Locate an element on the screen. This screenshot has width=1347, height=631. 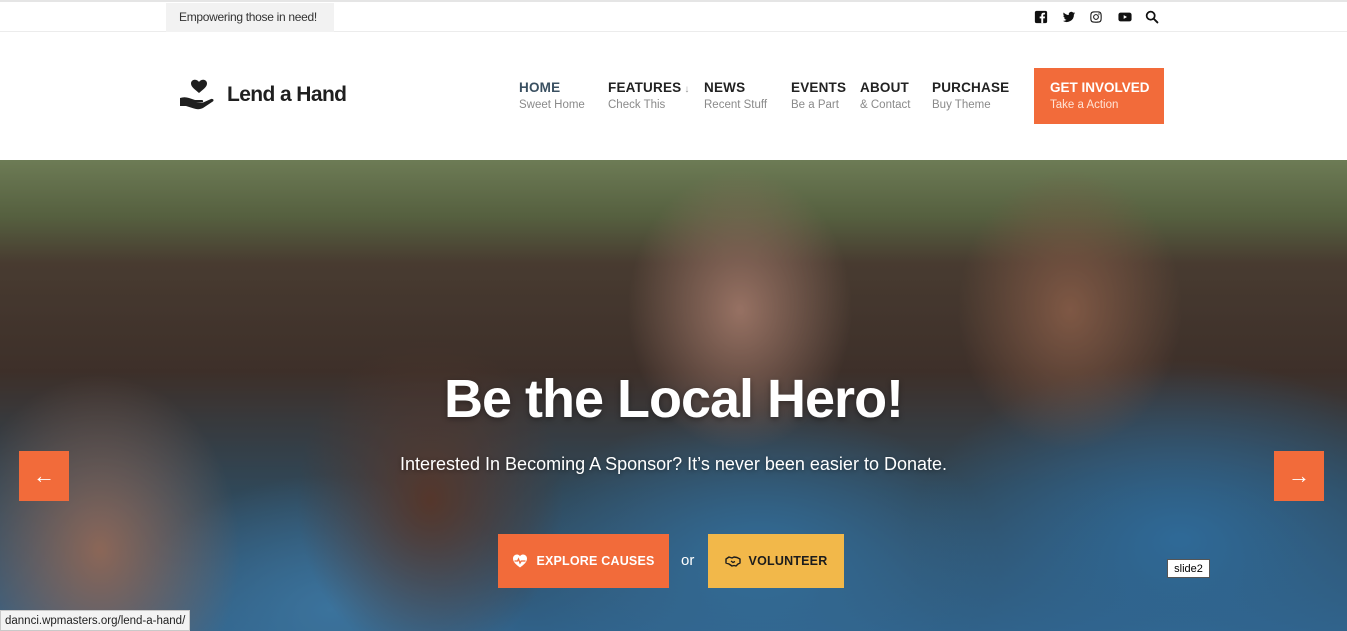
nav-news: NEWS Recent Stuff is located at coordinates (735, 95).